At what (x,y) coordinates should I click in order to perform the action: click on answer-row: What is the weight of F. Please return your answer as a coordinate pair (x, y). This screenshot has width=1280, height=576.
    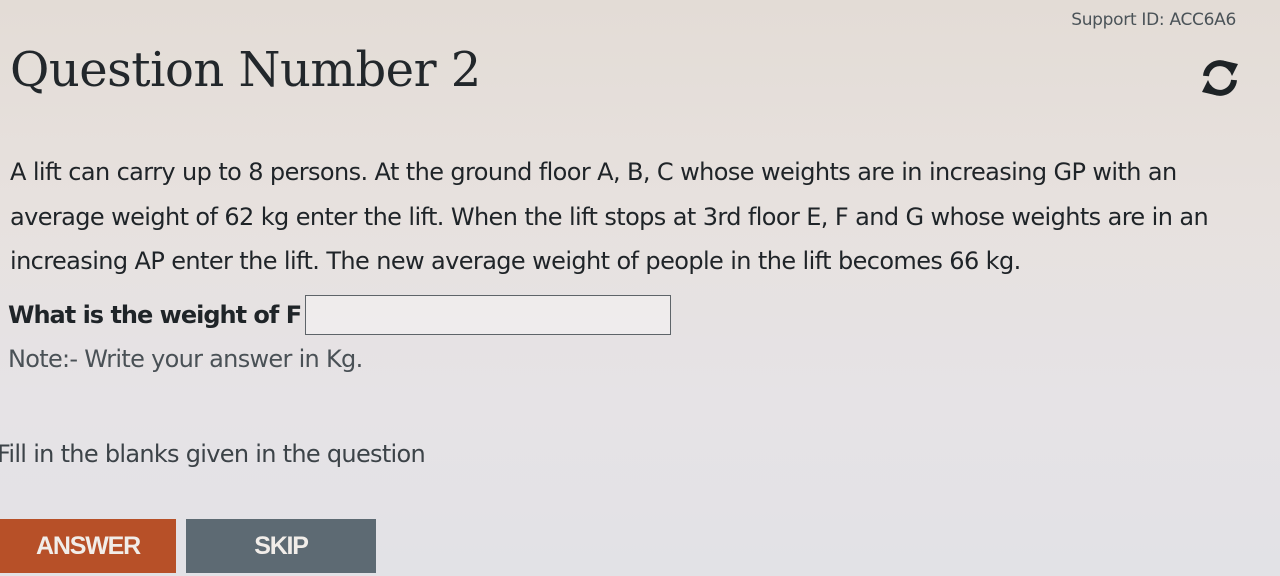
    Looking at the image, I should click on (340, 315).